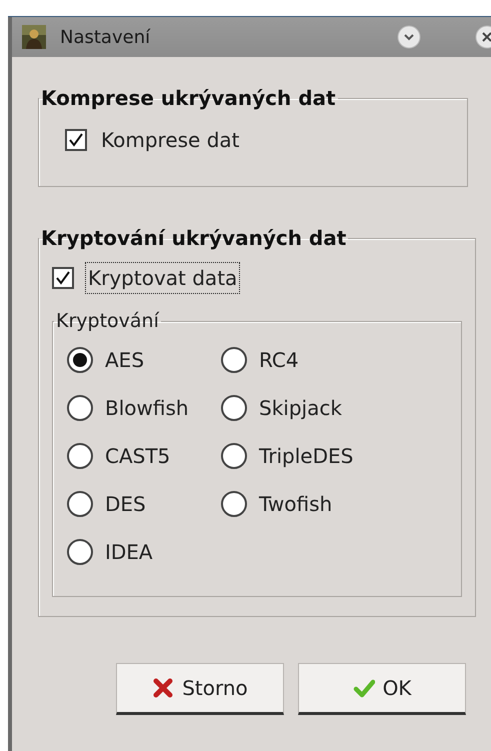 The width and height of the screenshot is (491, 751). Describe the element at coordinates (124, 359) in the screenshot. I see `radio-label: AES` at that location.